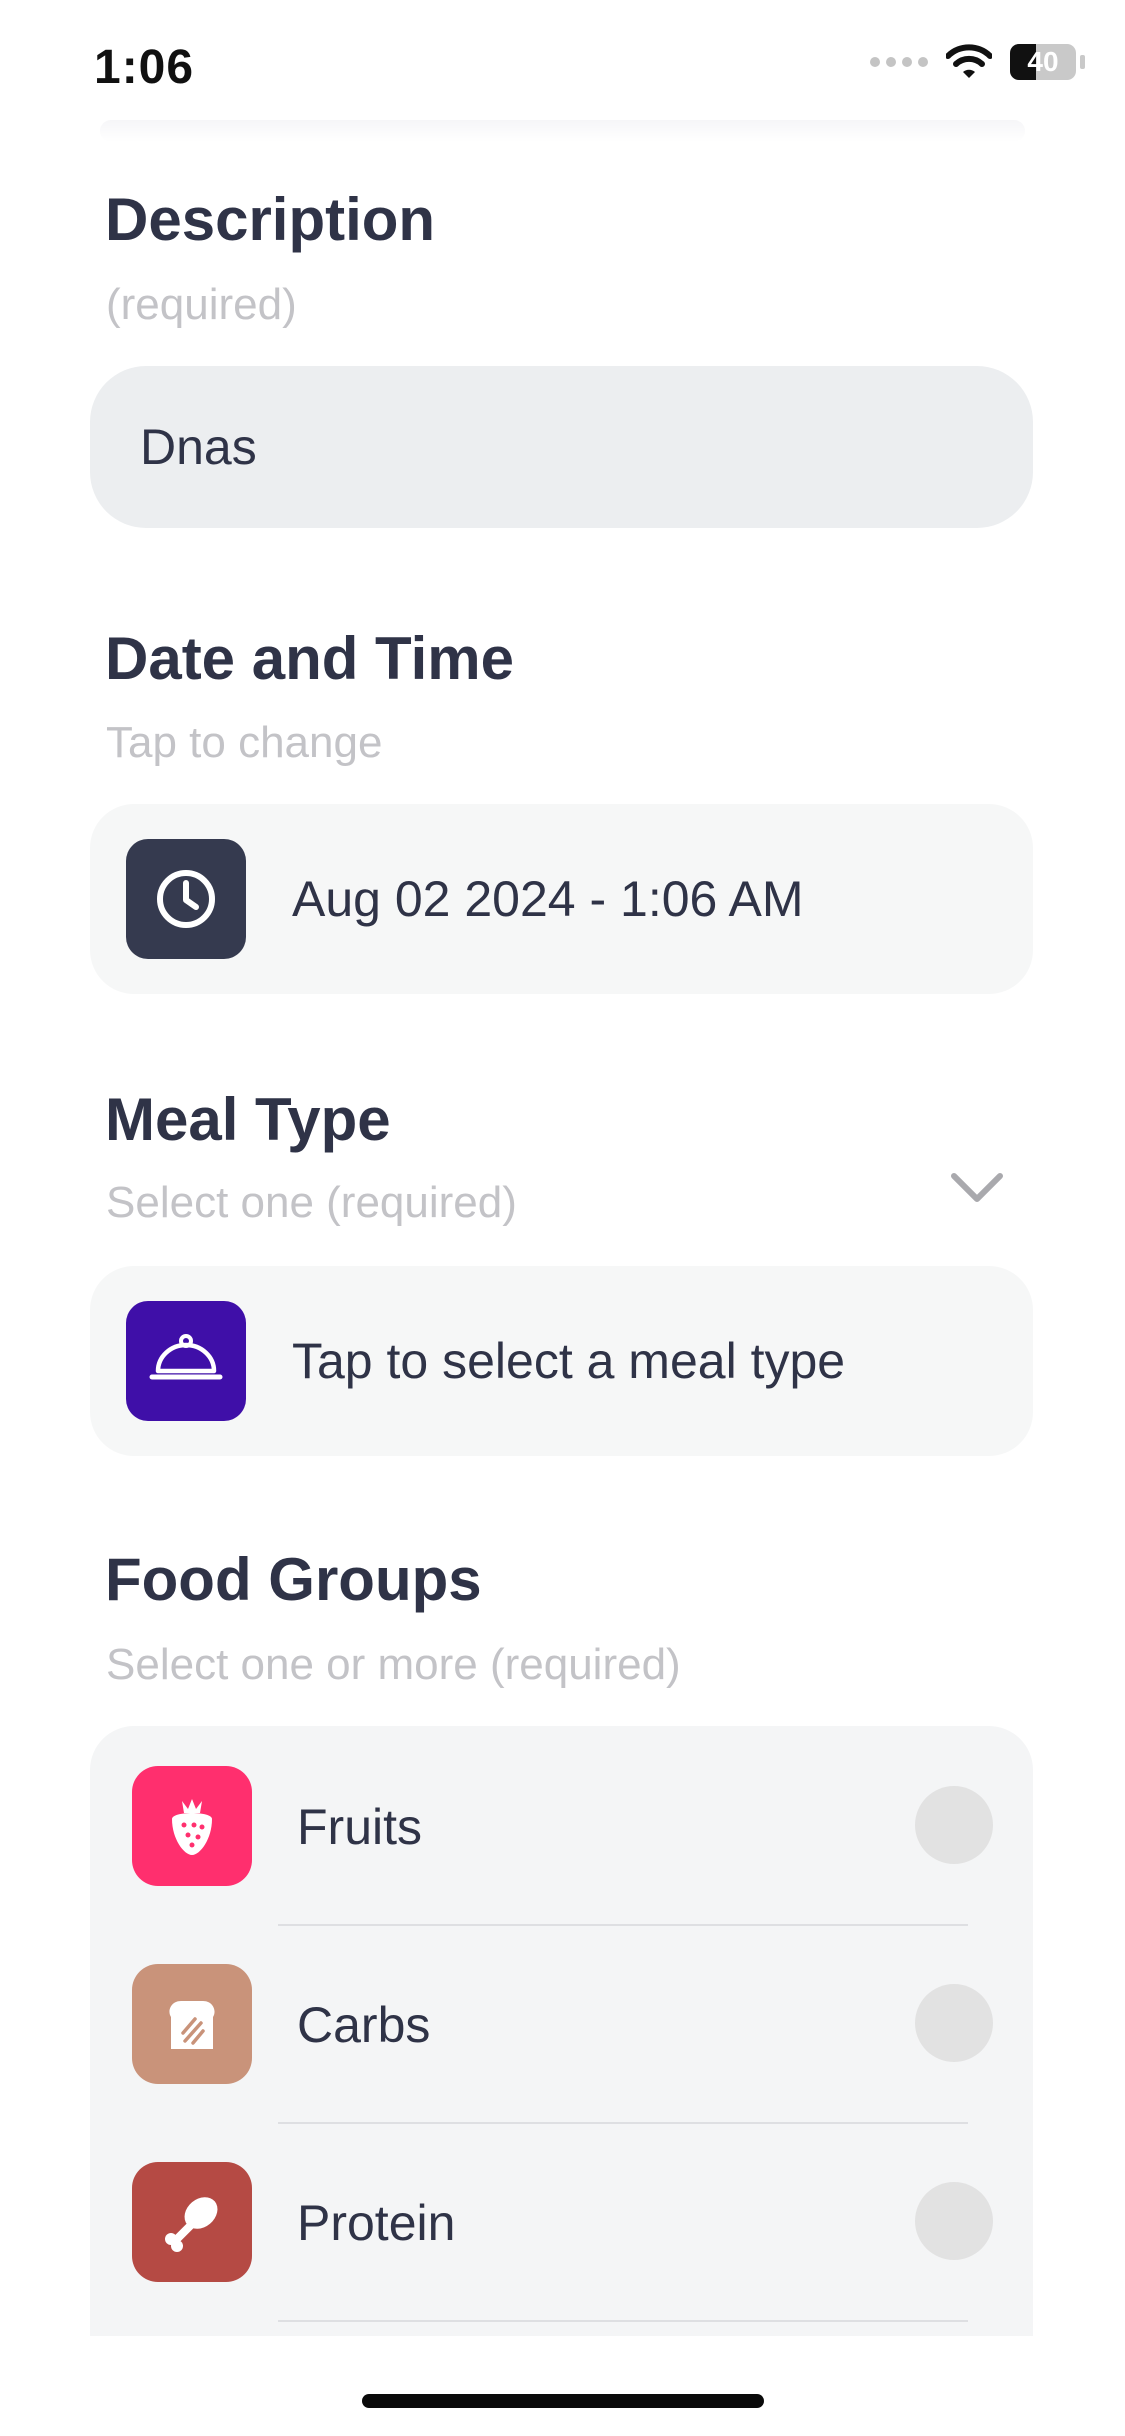  I want to click on meal-type-placeholder: Tap to select a meal type, so click(569, 1361).